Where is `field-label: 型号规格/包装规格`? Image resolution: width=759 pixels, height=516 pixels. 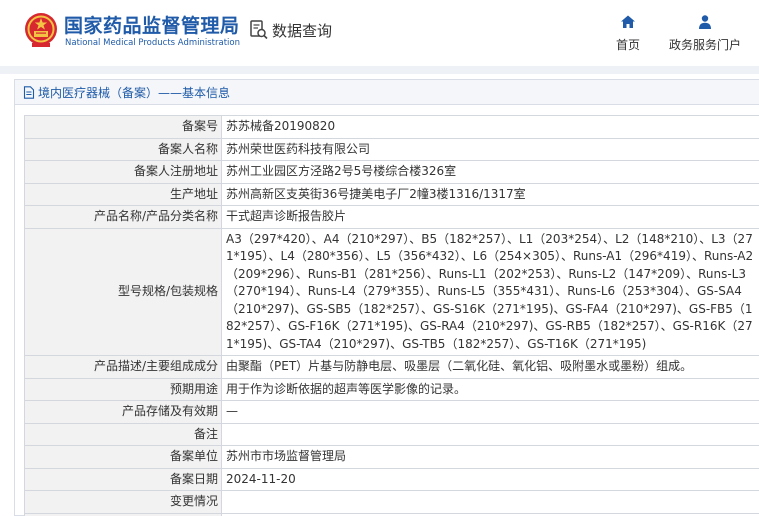
field-label: 型号规格/包装规格 is located at coordinates (123, 291).